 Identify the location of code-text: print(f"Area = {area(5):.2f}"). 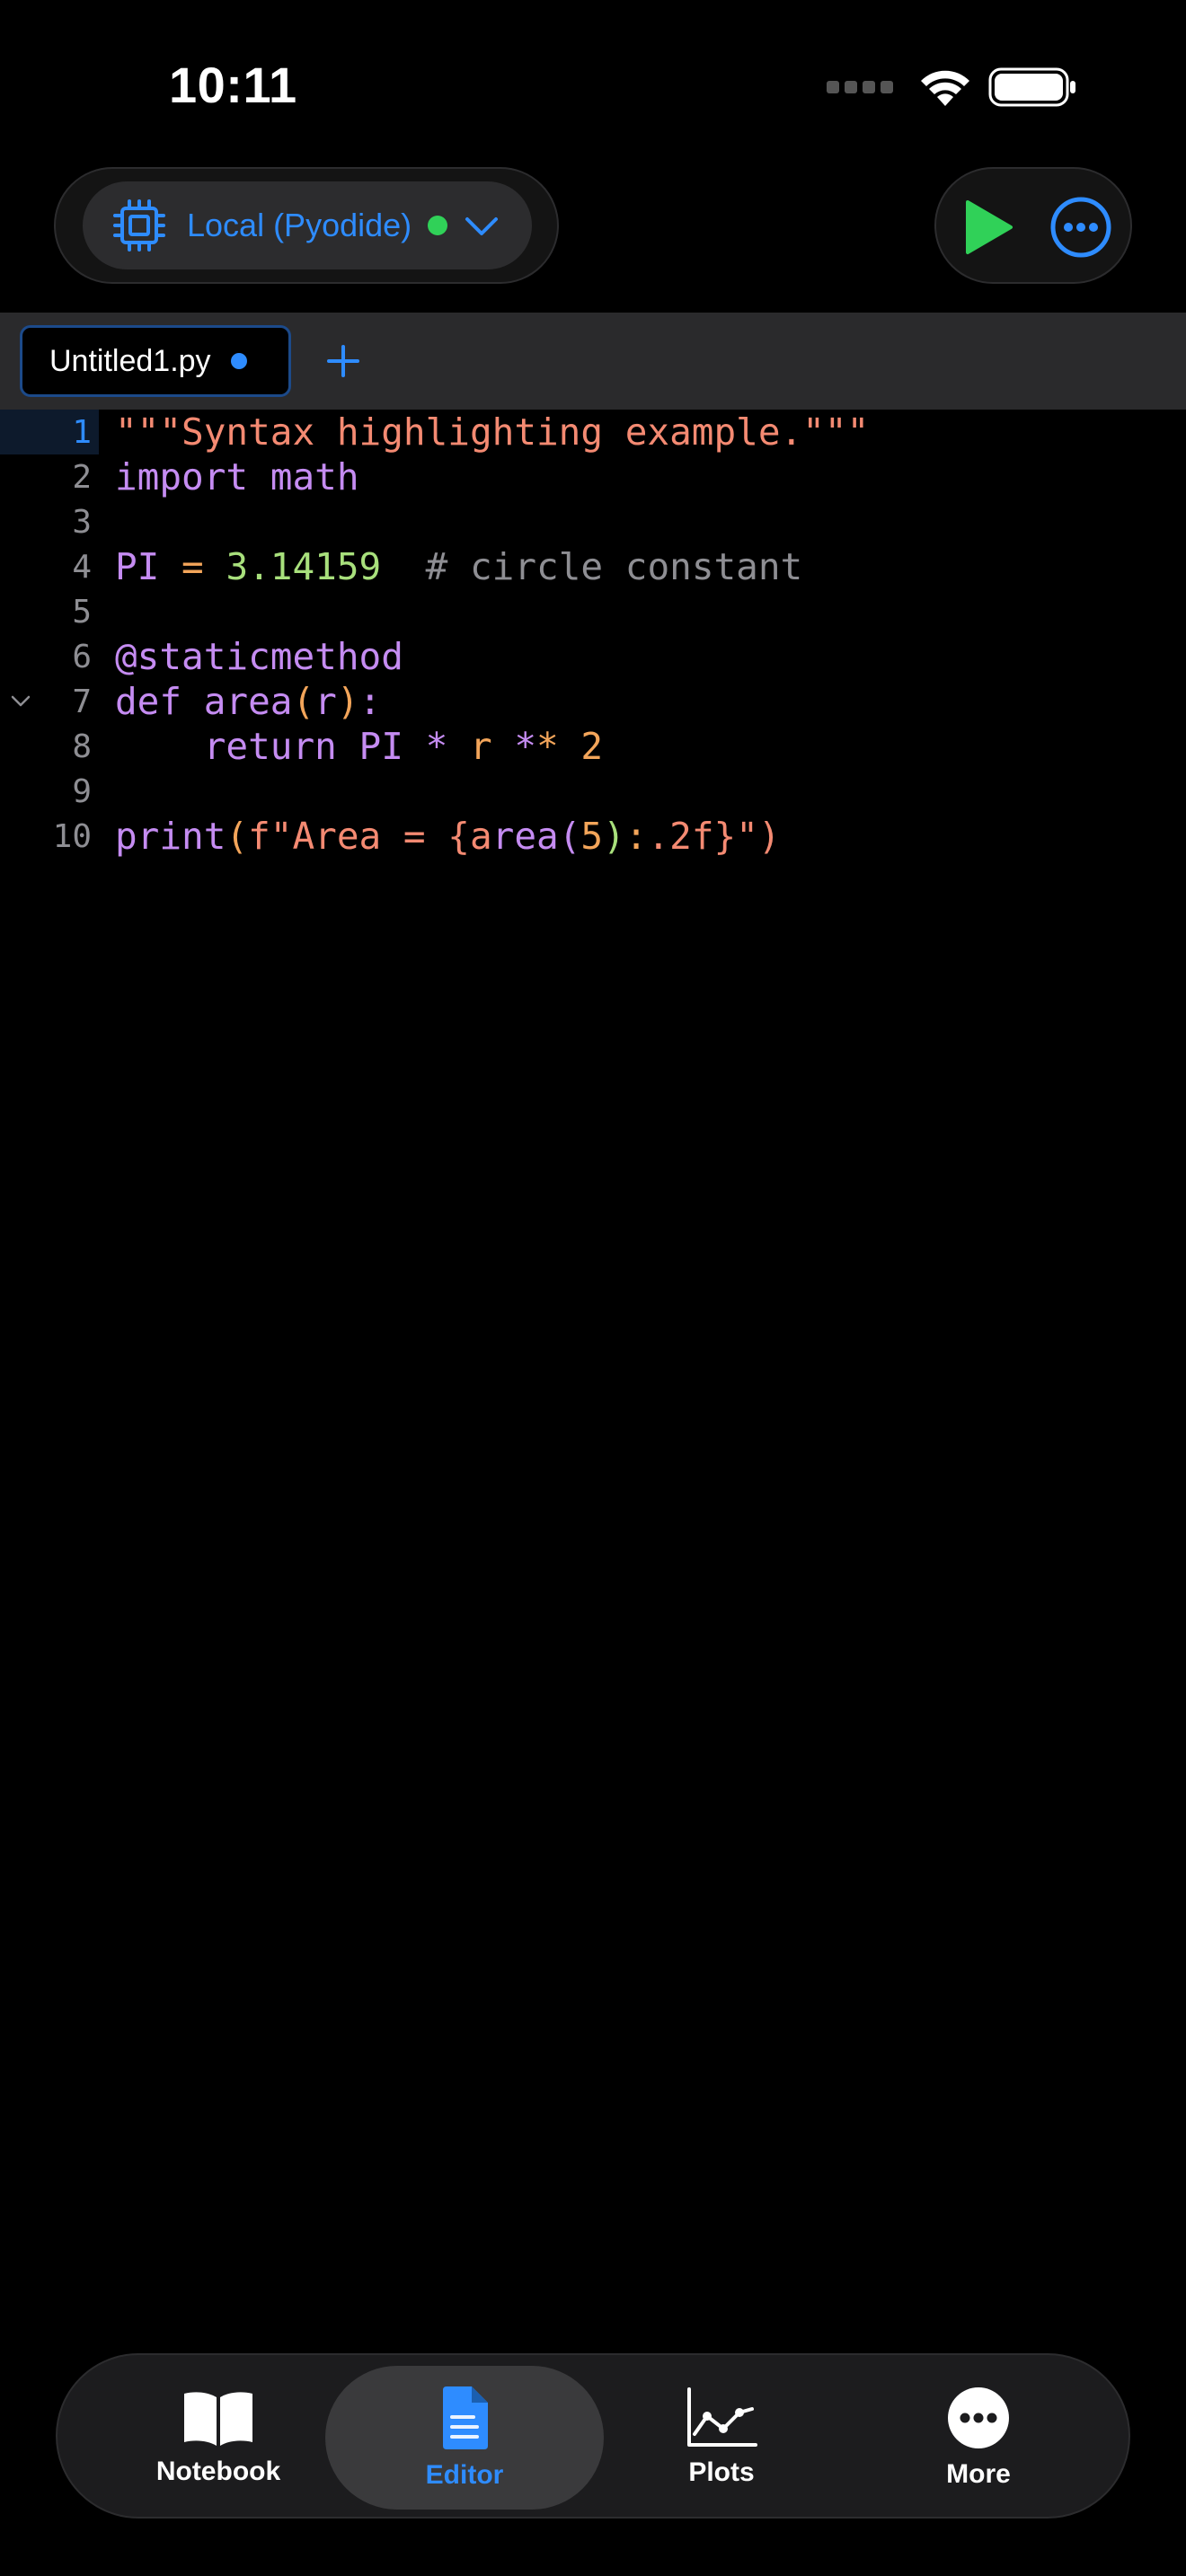
(448, 836).